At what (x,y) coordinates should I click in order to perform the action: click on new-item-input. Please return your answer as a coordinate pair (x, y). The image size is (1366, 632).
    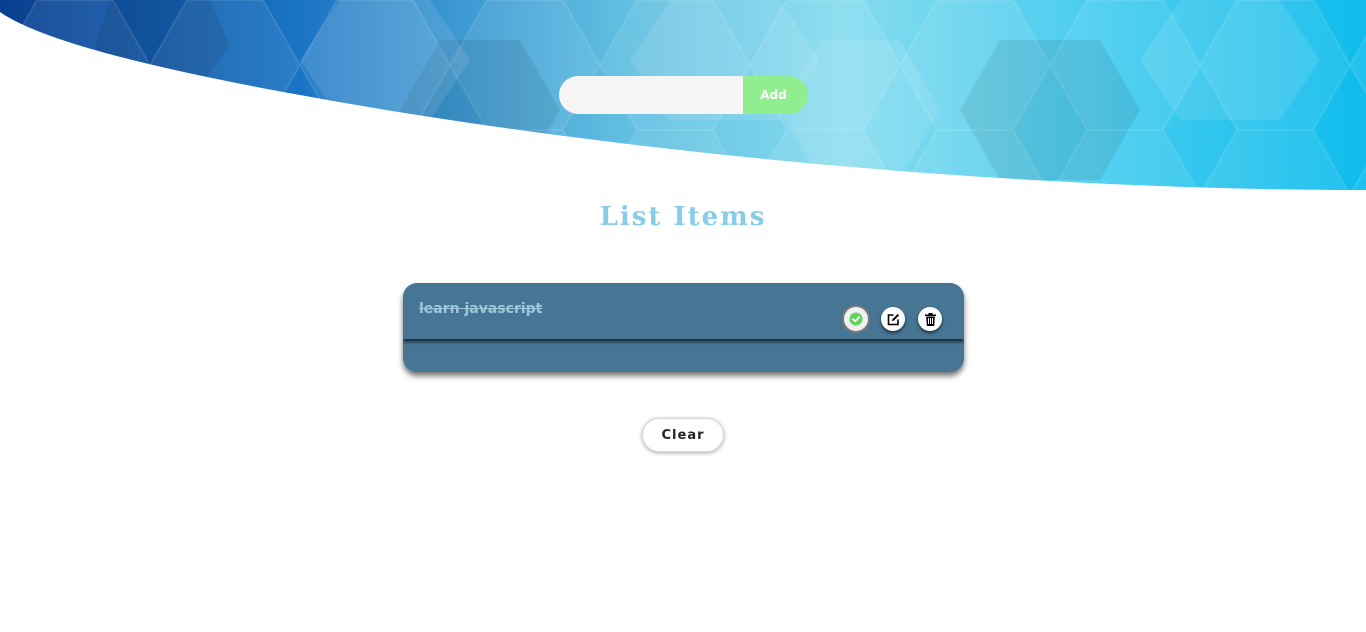
    Looking at the image, I should click on (651, 95).